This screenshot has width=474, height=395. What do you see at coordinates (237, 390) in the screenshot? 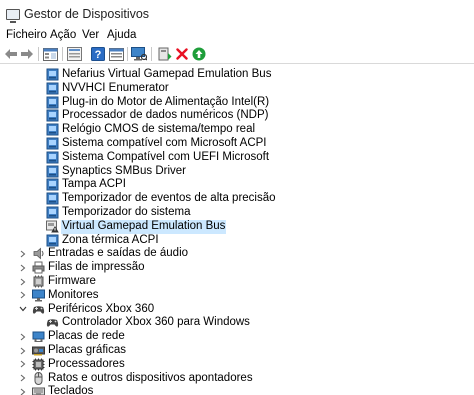
I see `tree-category: Teclados` at bounding box center [237, 390].